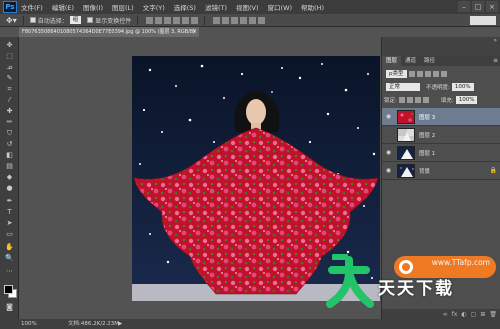  What do you see at coordinates (396, 74) in the screenshot?
I see `layer-kind-dropdown: p类型` at bounding box center [396, 74].